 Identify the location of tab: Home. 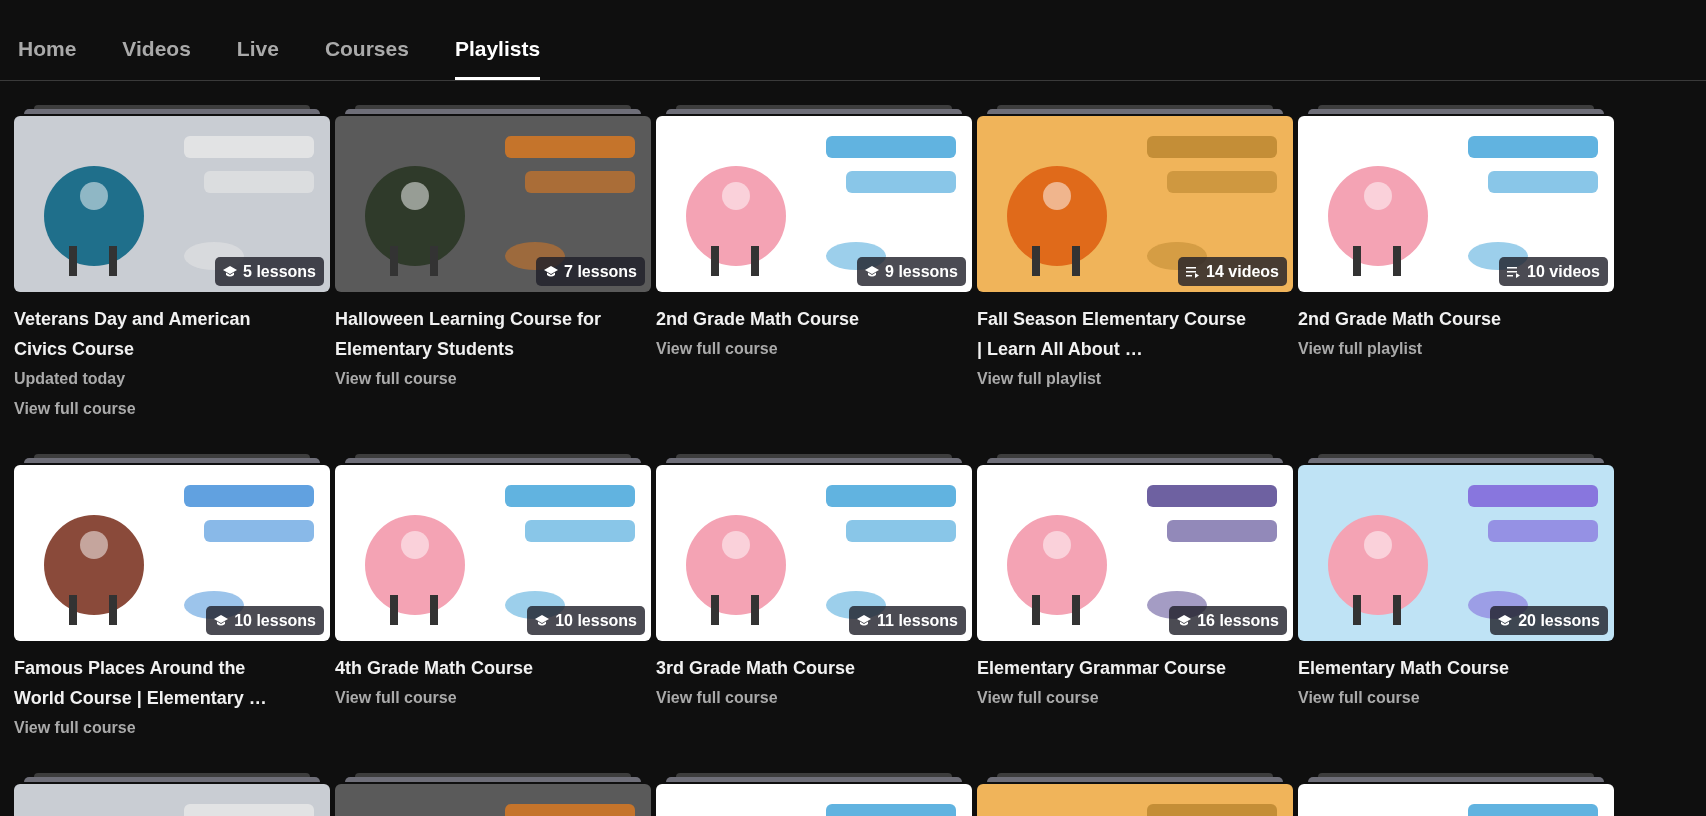
(47, 55).